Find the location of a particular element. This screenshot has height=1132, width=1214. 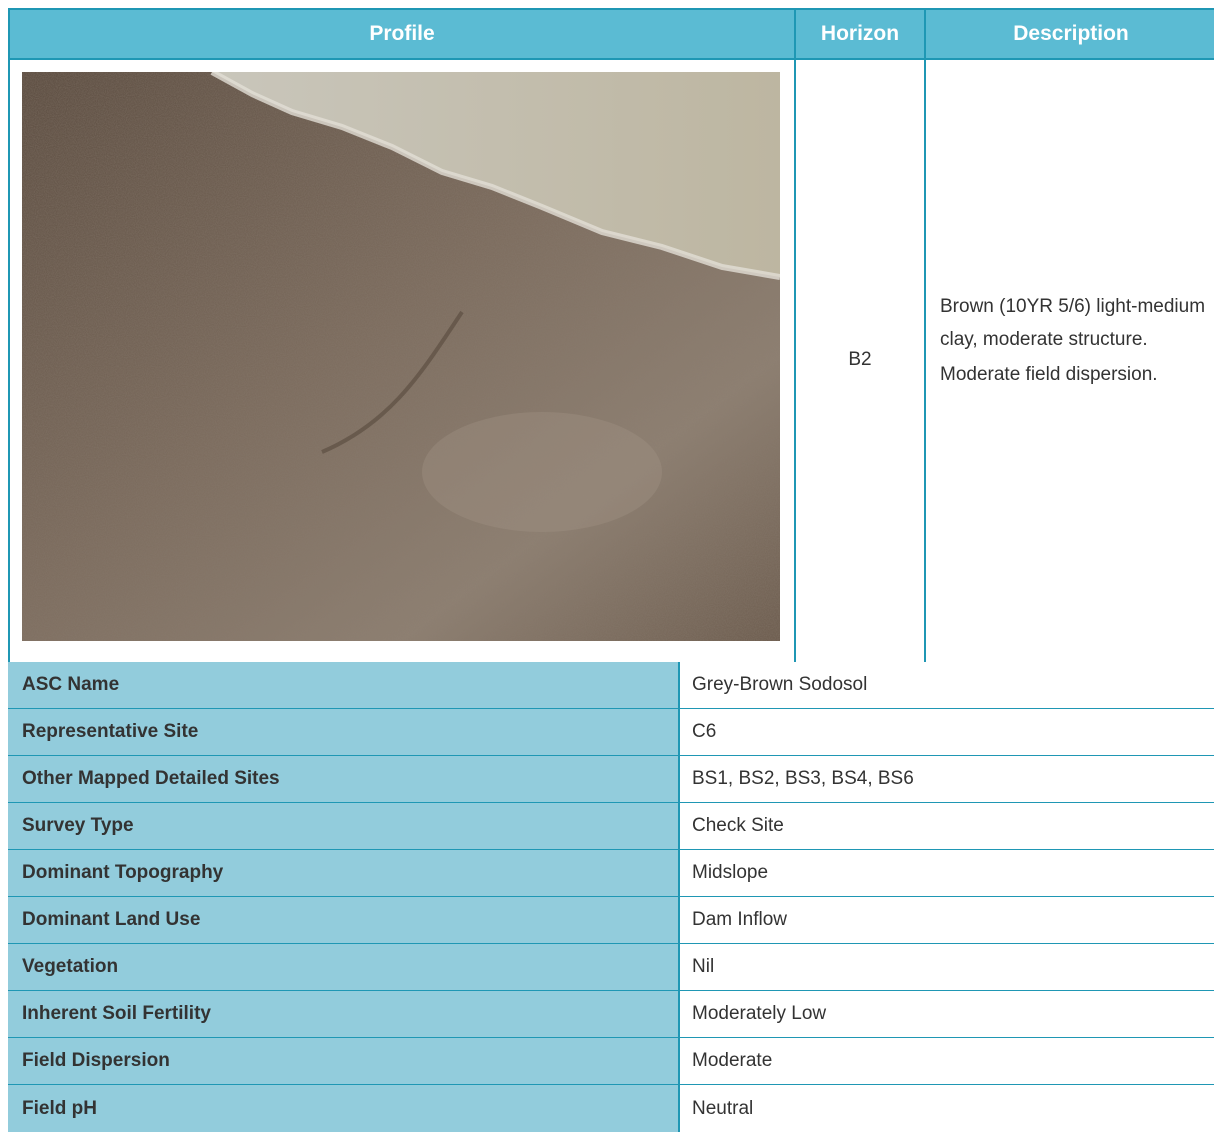

attribute-value: Nil is located at coordinates (947, 967).